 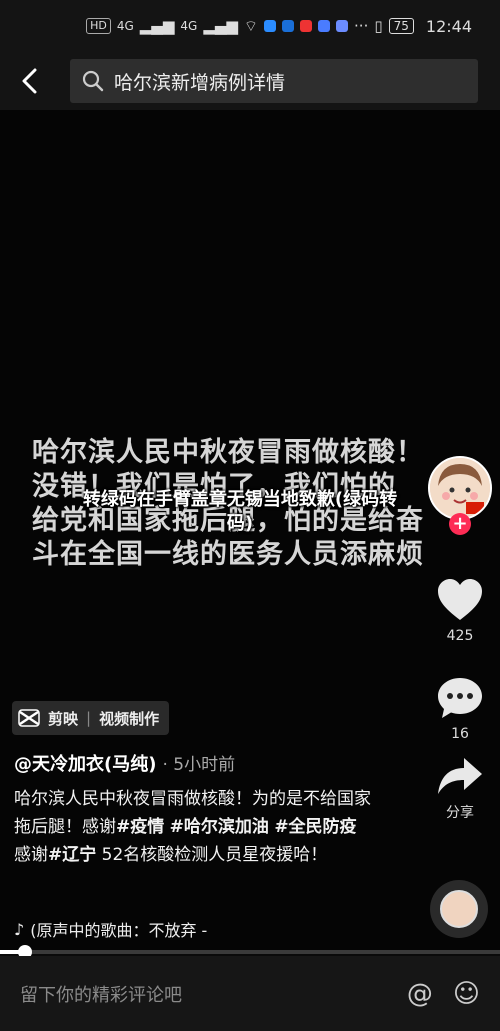 What do you see at coordinates (85, 764) in the screenshot?
I see `author-name: @天冷加衣(马纯)` at bounding box center [85, 764].